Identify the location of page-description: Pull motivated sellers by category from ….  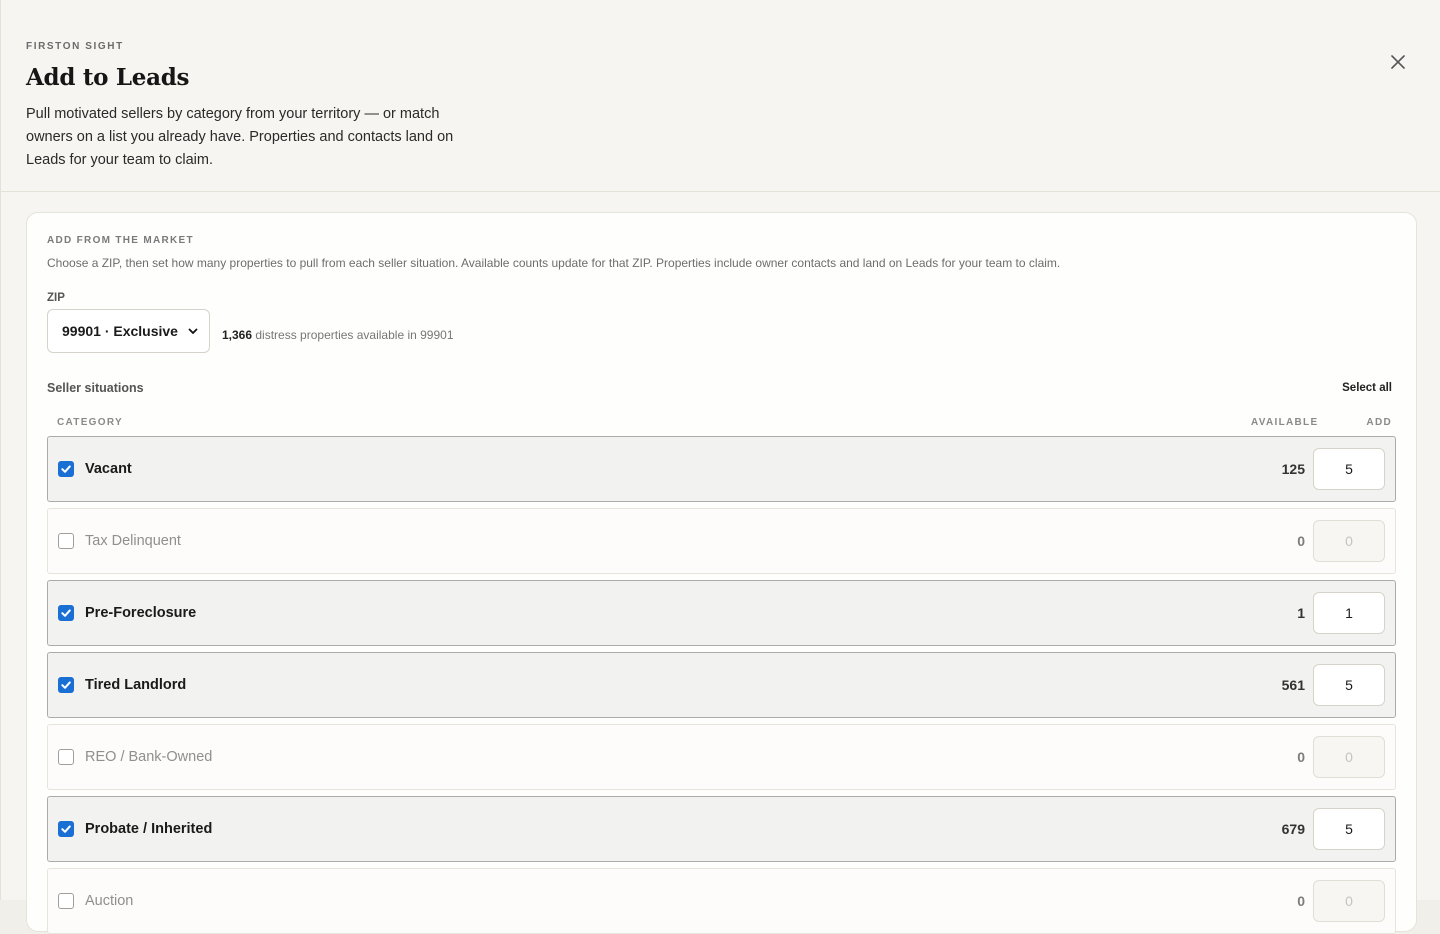
(240, 137).